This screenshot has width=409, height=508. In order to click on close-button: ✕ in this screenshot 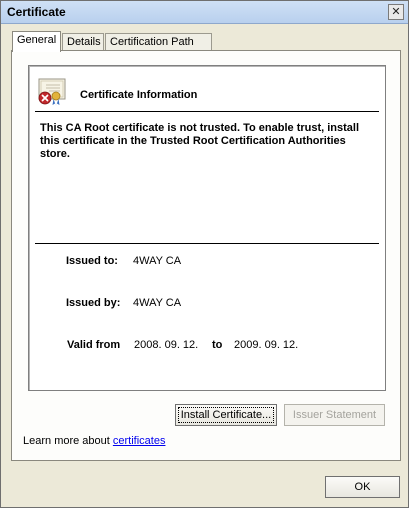, I will do `click(396, 12)`.